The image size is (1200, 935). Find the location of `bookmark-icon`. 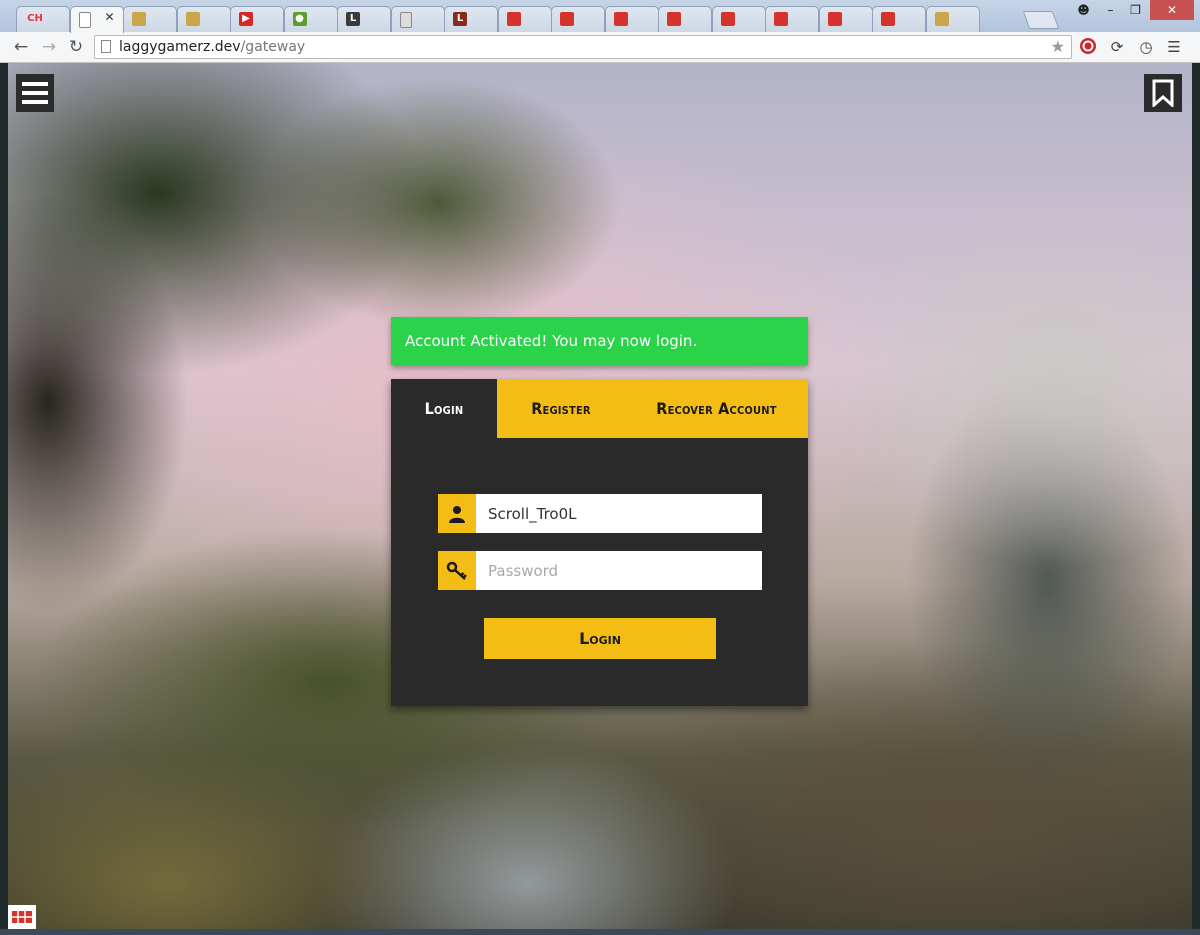

bookmark-icon is located at coordinates (1163, 93).